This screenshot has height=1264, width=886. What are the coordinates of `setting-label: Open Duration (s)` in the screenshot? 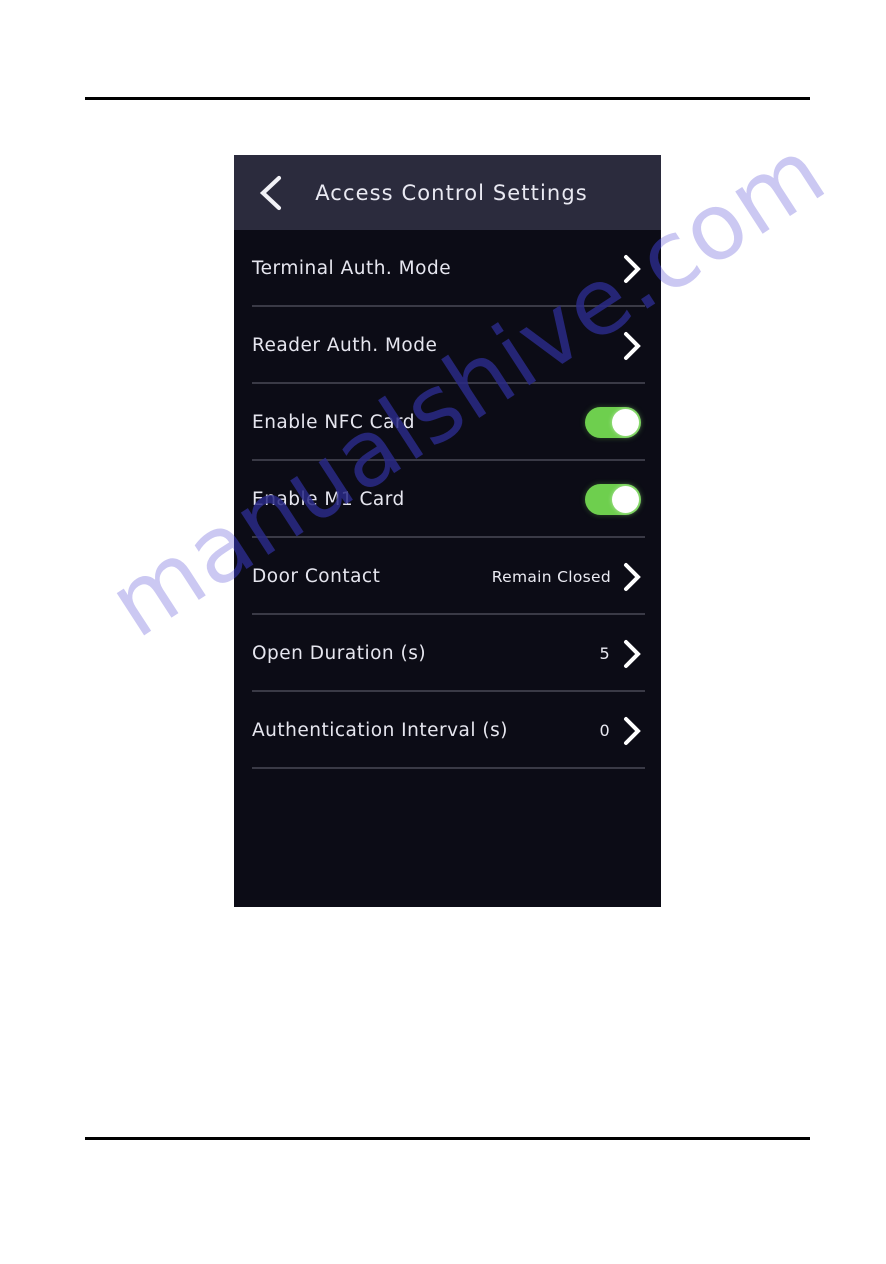 It's located at (339, 653).